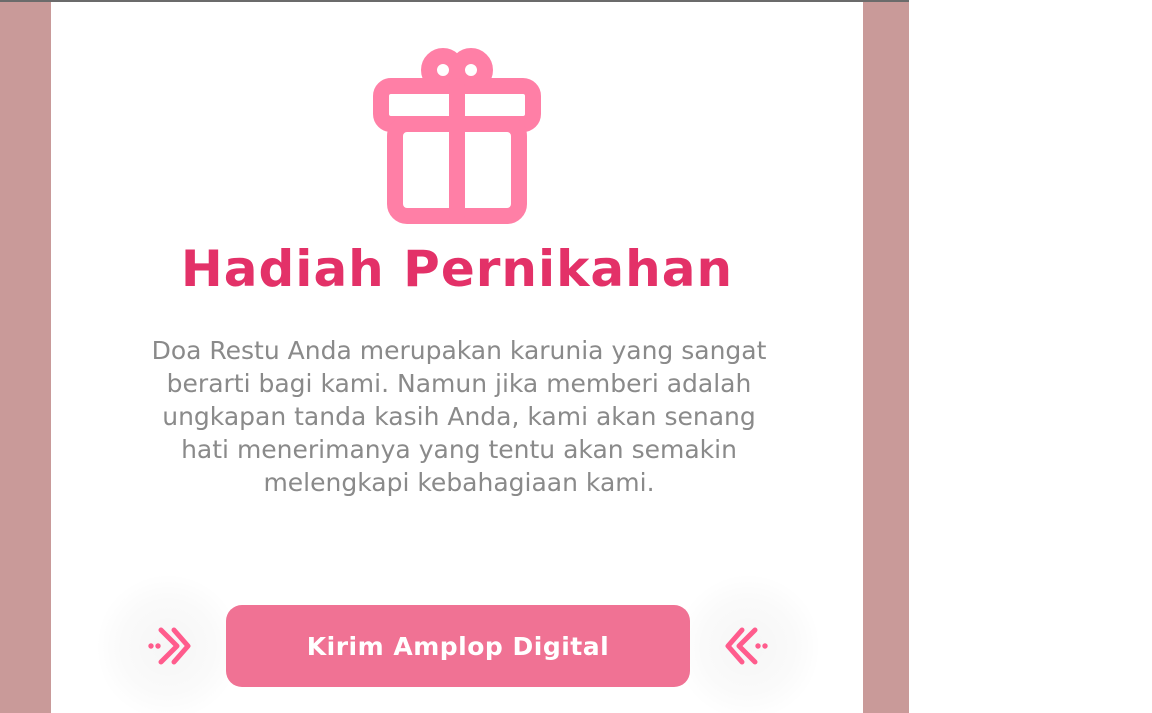 This screenshot has height=713, width=1152. What do you see at coordinates (458, 646) in the screenshot?
I see `send-digital-envelope-button: Kirim Amplop Digital` at bounding box center [458, 646].